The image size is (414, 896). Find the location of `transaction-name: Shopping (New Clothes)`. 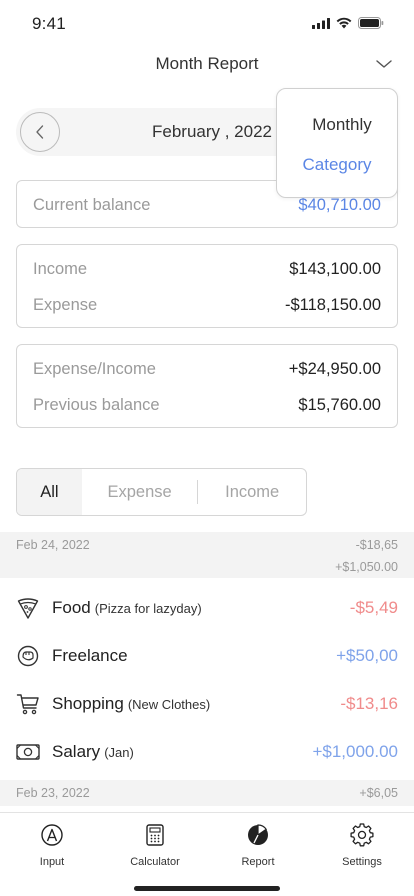

transaction-name: Shopping (New Clothes) is located at coordinates (131, 704).